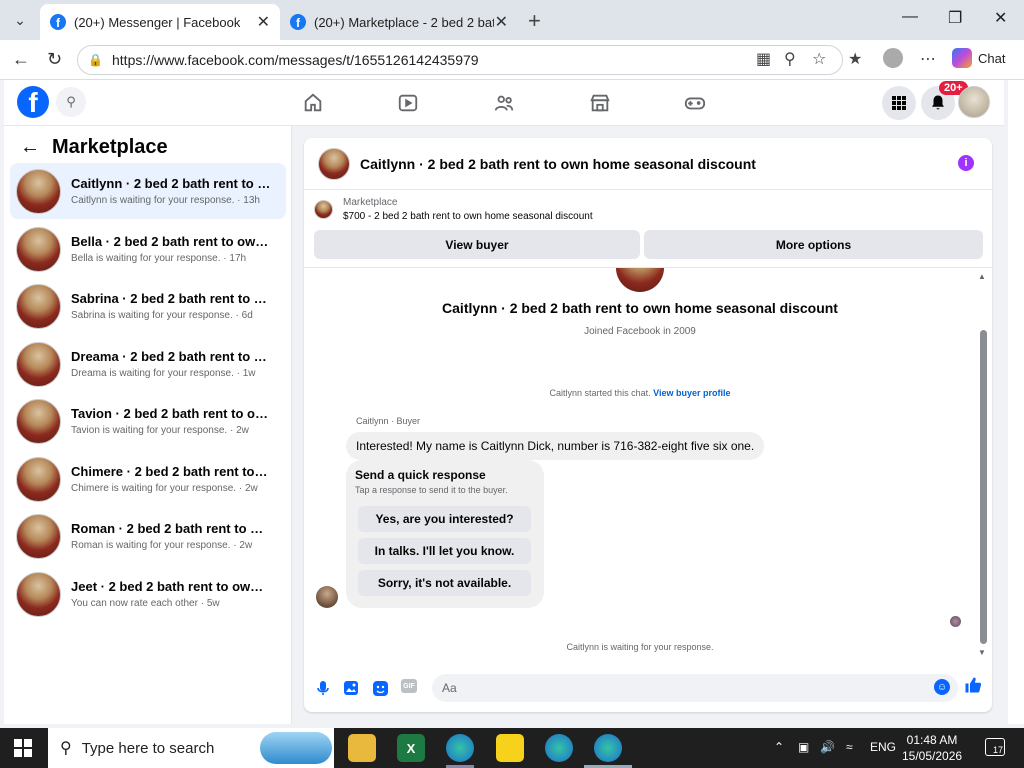  Describe the element at coordinates (477, 244) in the screenshot. I see `view-buyer-button: View buyer` at that location.